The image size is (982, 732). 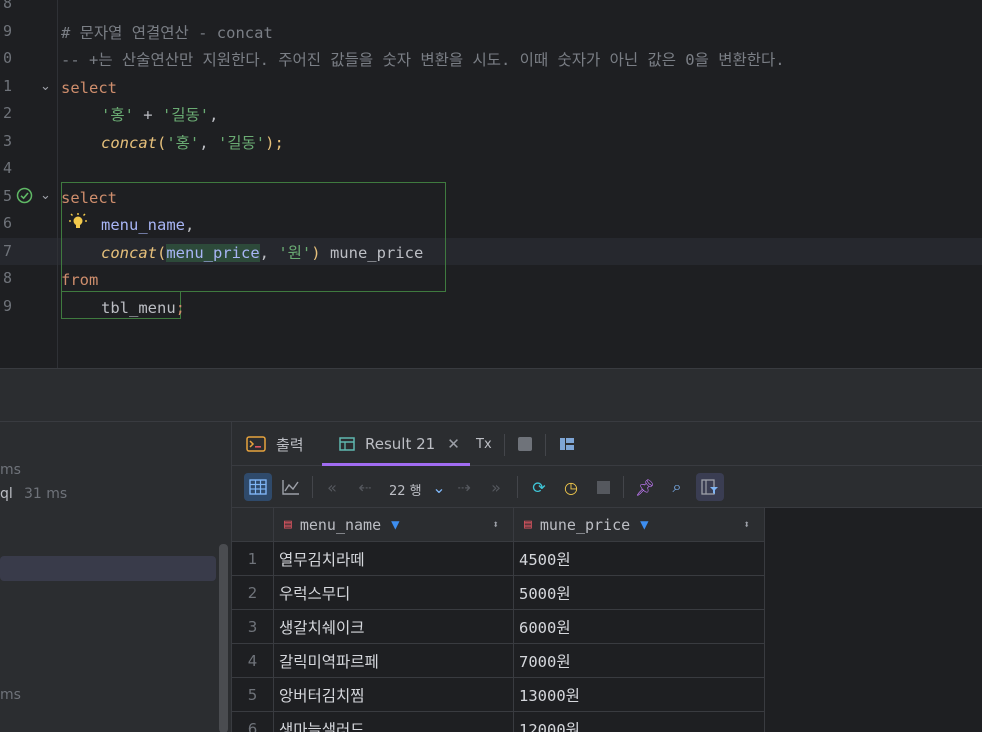 What do you see at coordinates (190, 225) in the screenshot?
I see `sql-punct: ,` at bounding box center [190, 225].